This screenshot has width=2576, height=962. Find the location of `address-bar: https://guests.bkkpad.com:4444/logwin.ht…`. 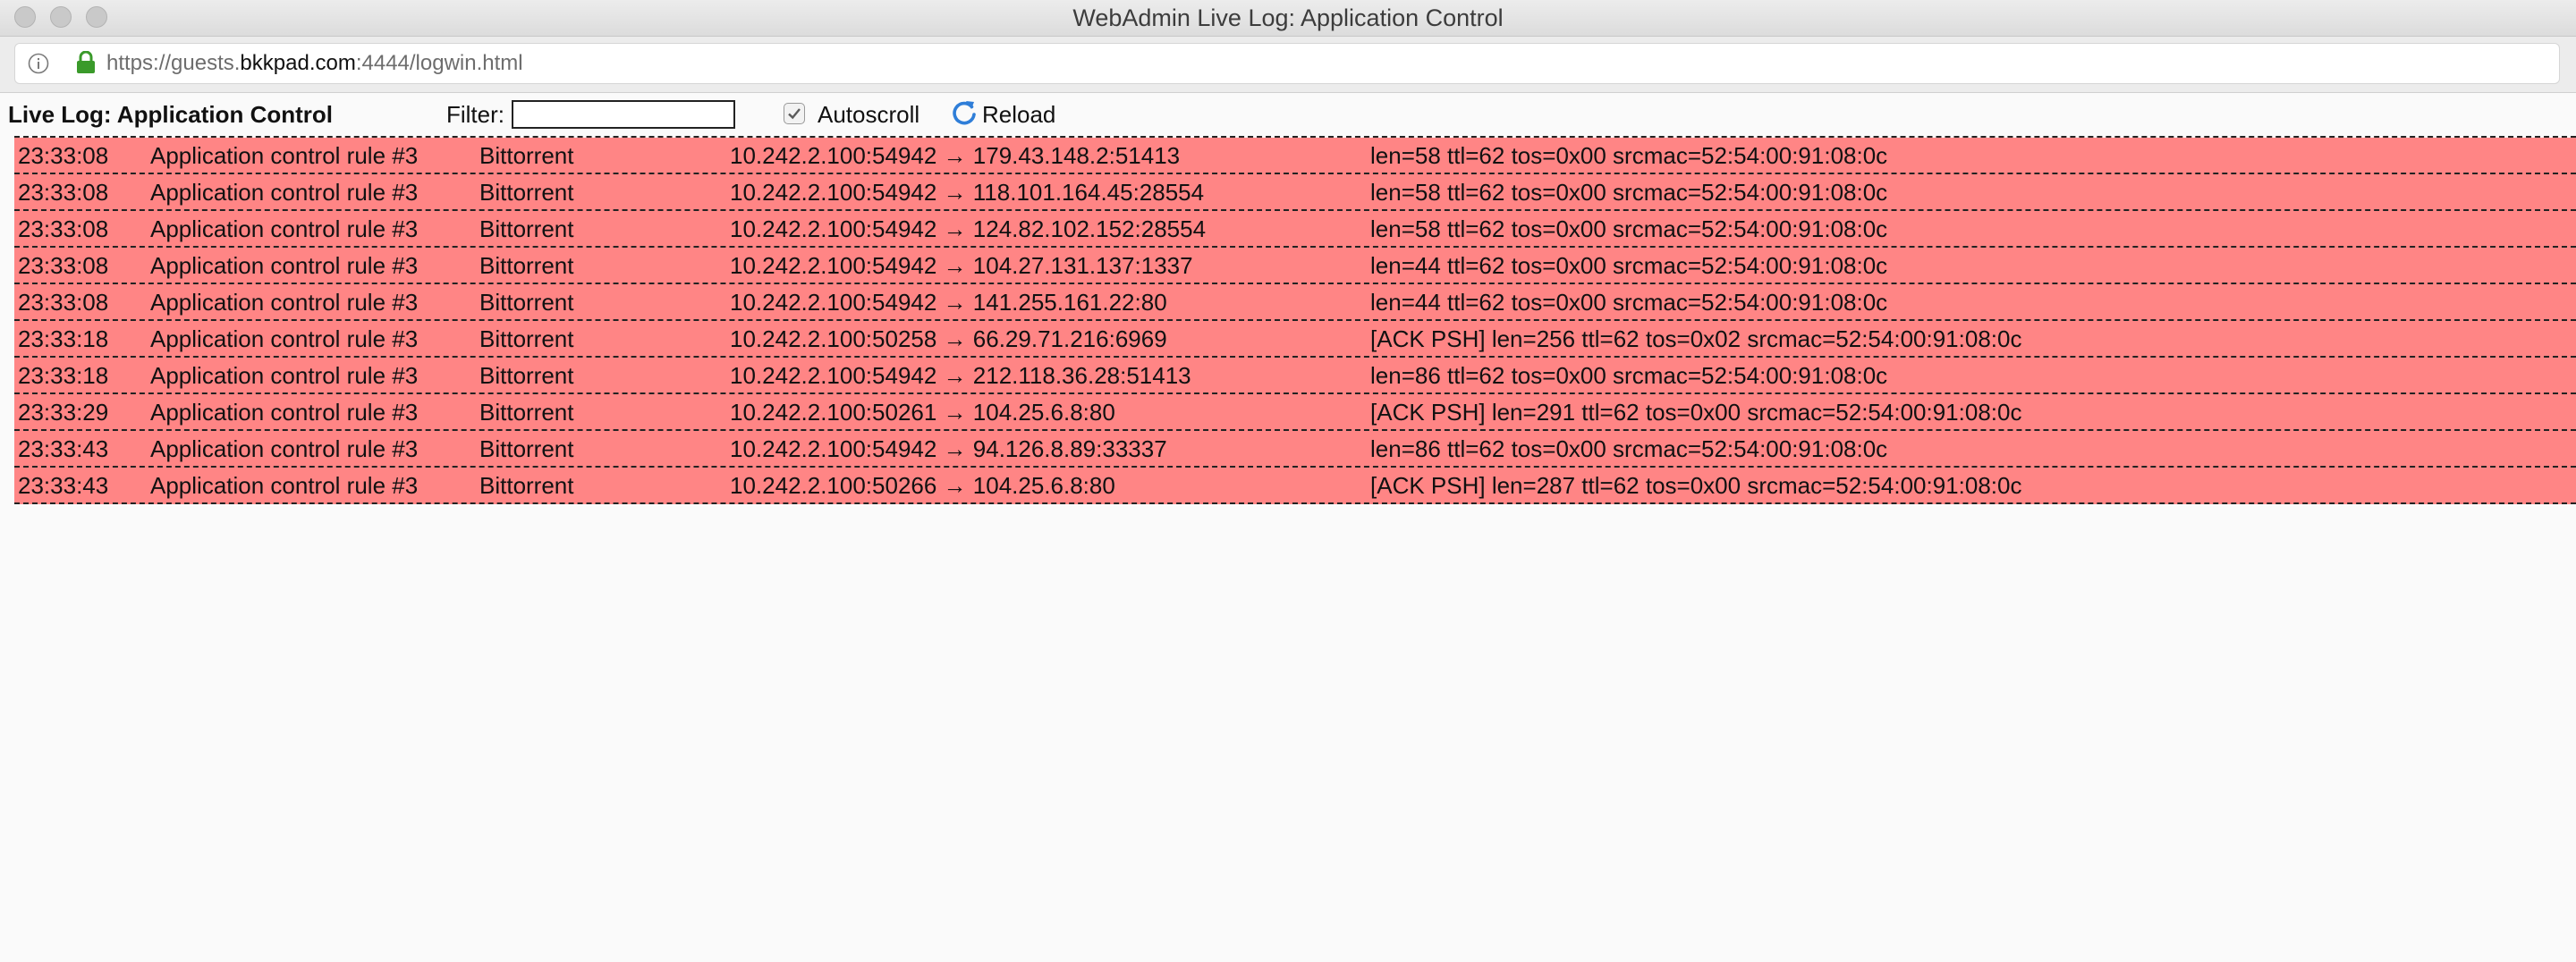

address-bar: https://guests.bkkpad.com:4444/logwin.ht… is located at coordinates (1287, 63).